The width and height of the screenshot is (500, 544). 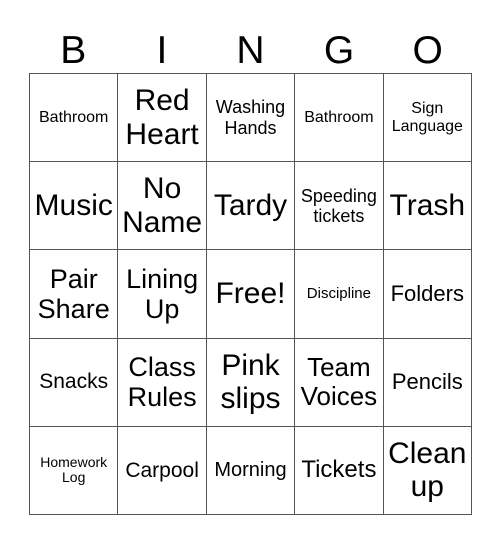 What do you see at coordinates (427, 382) in the screenshot?
I see `bingo-cell: Pencils` at bounding box center [427, 382].